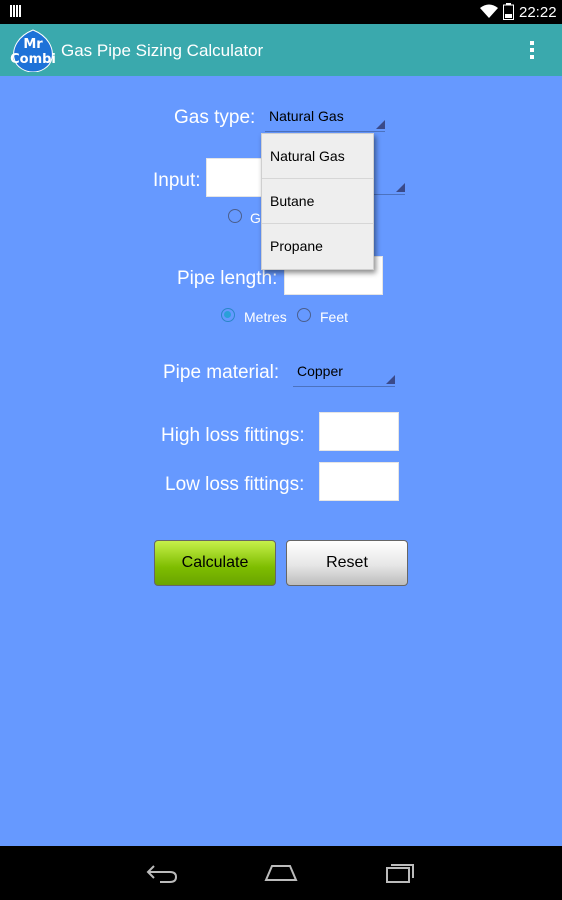 This screenshot has height=900, width=562. What do you see at coordinates (162, 872) in the screenshot?
I see `back-icon` at bounding box center [162, 872].